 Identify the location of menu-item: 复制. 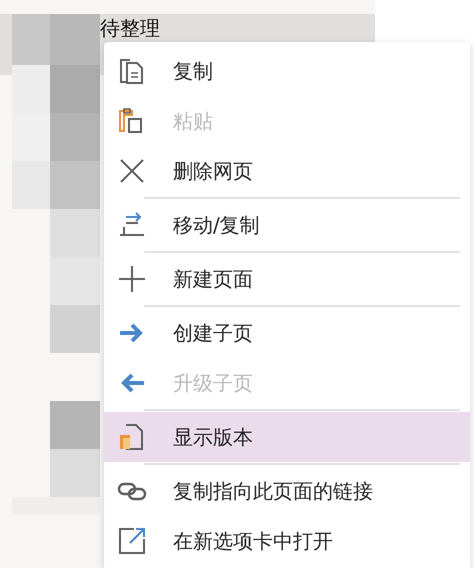
(287, 71).